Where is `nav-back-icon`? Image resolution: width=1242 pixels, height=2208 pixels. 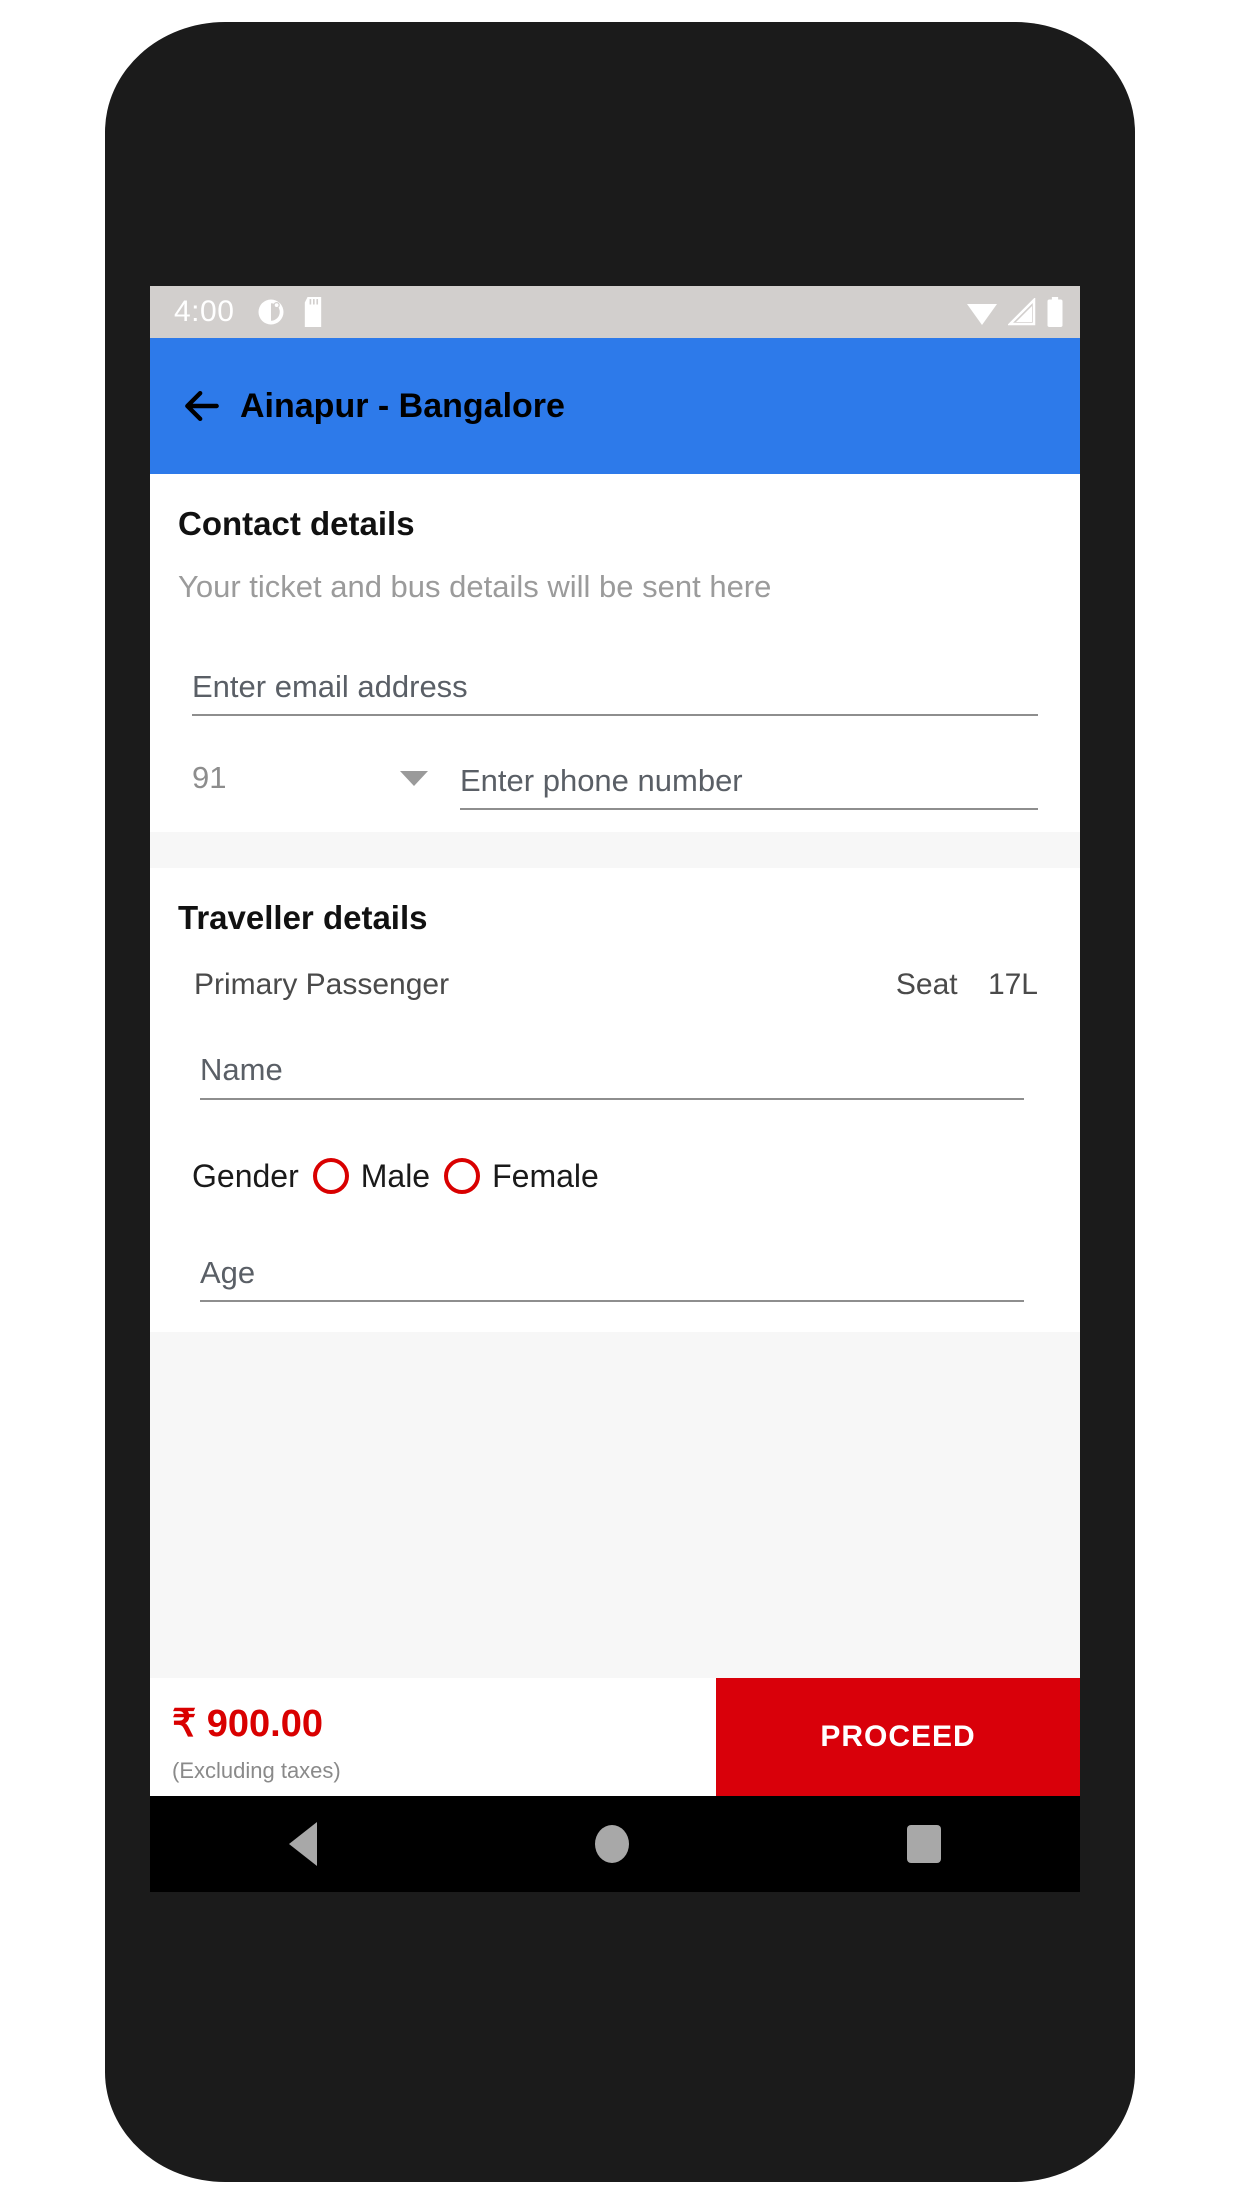 nav-back-icon is located at coordinates (303, 1844).